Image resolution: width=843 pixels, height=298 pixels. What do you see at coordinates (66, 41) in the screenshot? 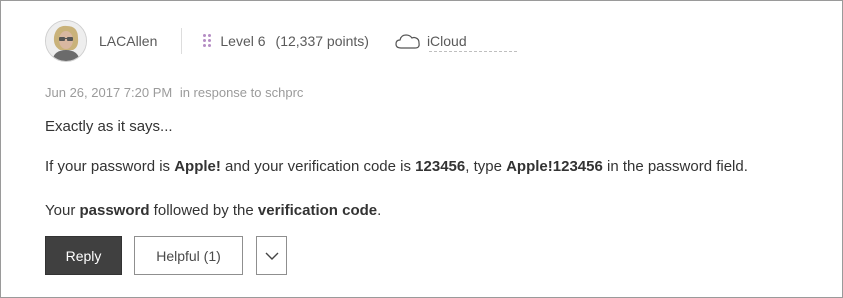
I see `avatar` at bounding box center [66, 41].